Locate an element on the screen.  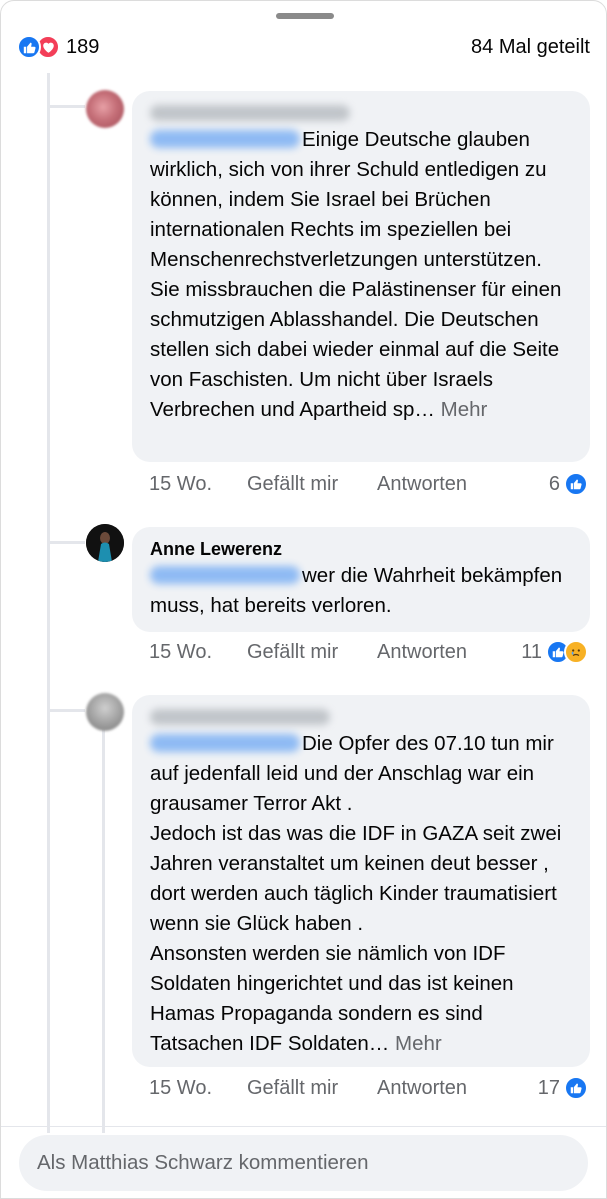
comment-input is located at coordinates (312, 1163).